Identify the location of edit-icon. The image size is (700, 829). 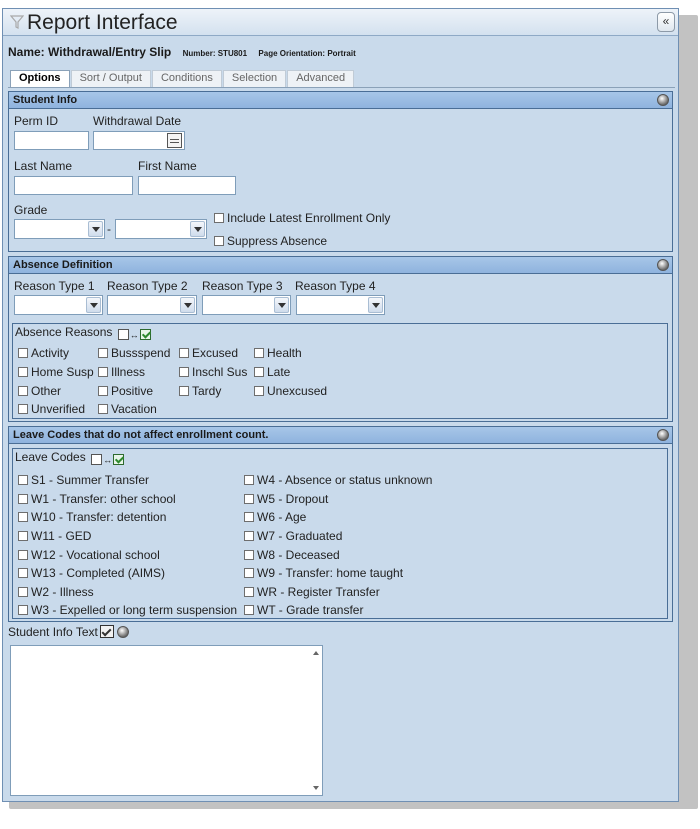
(106, 631).